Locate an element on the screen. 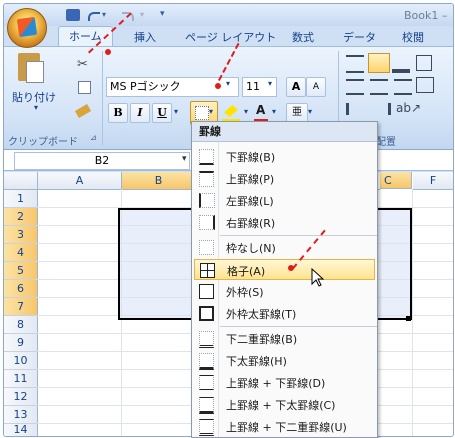  grow-font-button: A is located at coordinates (296, 87).